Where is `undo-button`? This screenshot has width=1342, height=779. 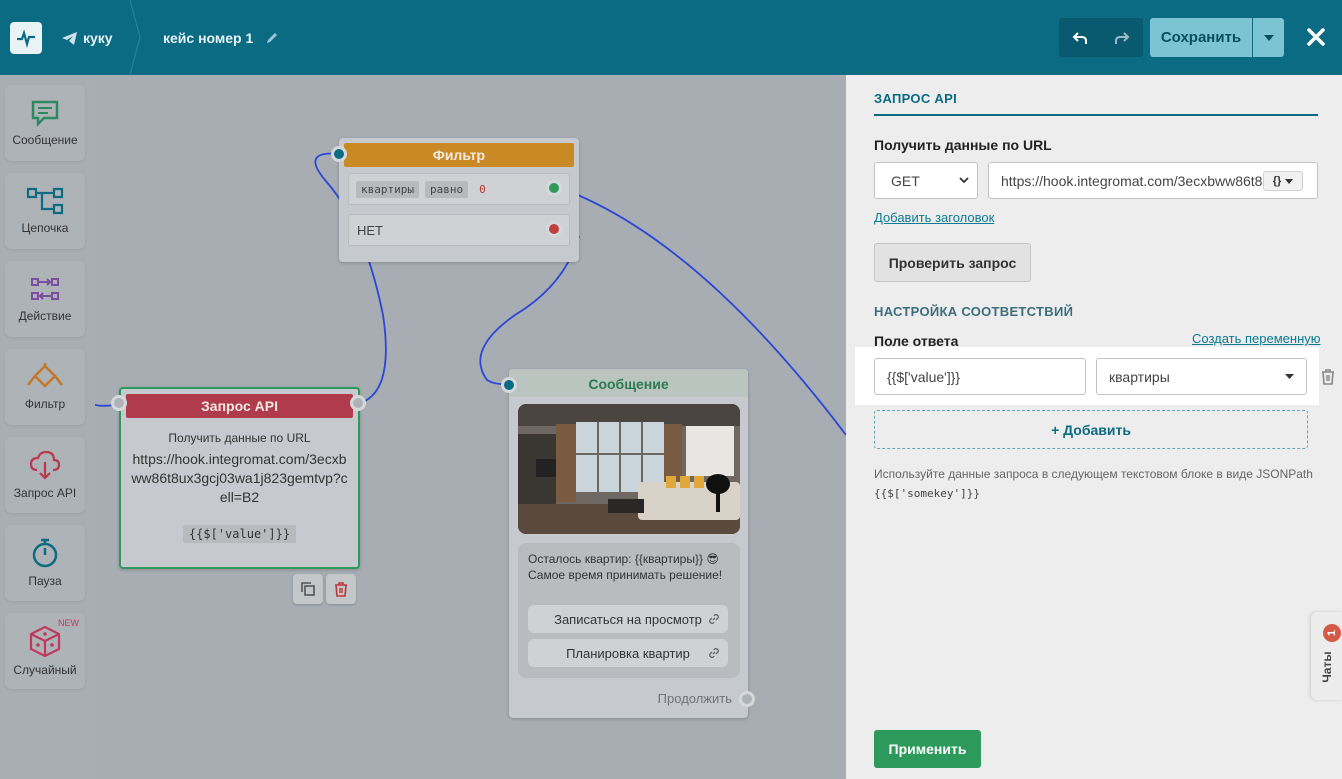
undo-button is located at coordinates (1080, 37).